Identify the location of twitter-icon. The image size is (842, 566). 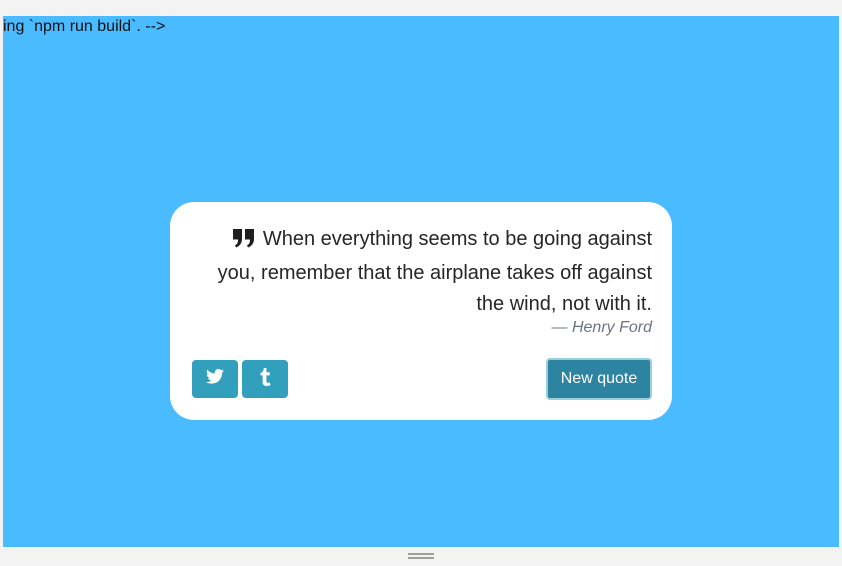
(215, 379).